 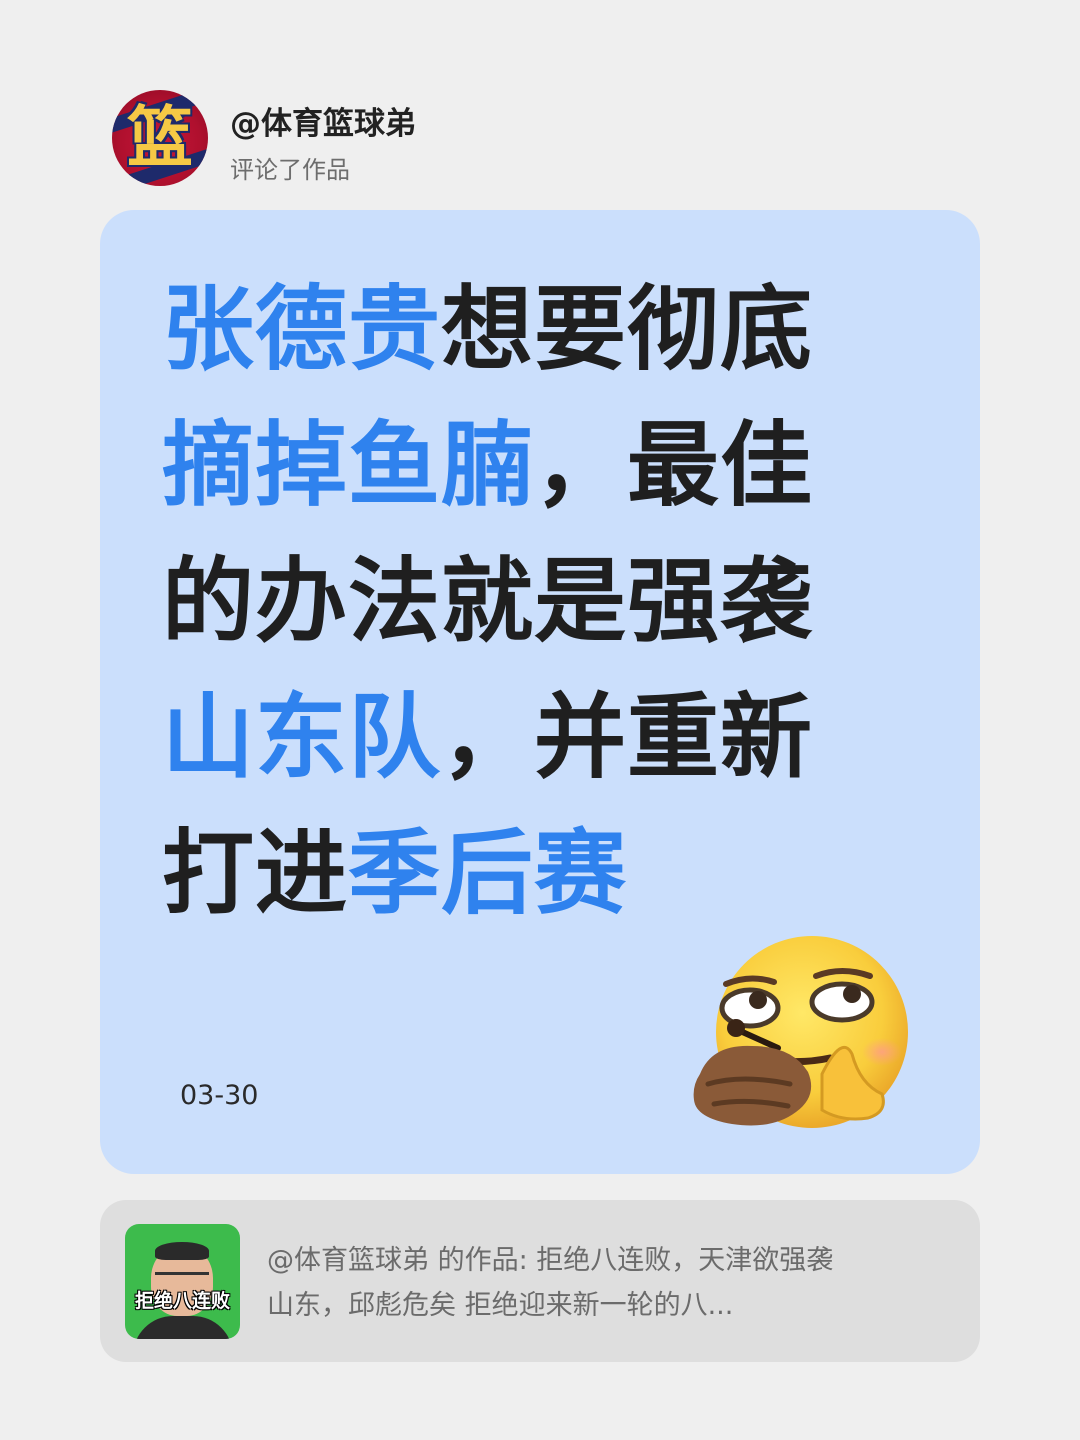 What do you see at coordinates (800, 1032) in the screenshot?
I see `smirking-thinking-face-icon` at bounding box center [800, 1032].